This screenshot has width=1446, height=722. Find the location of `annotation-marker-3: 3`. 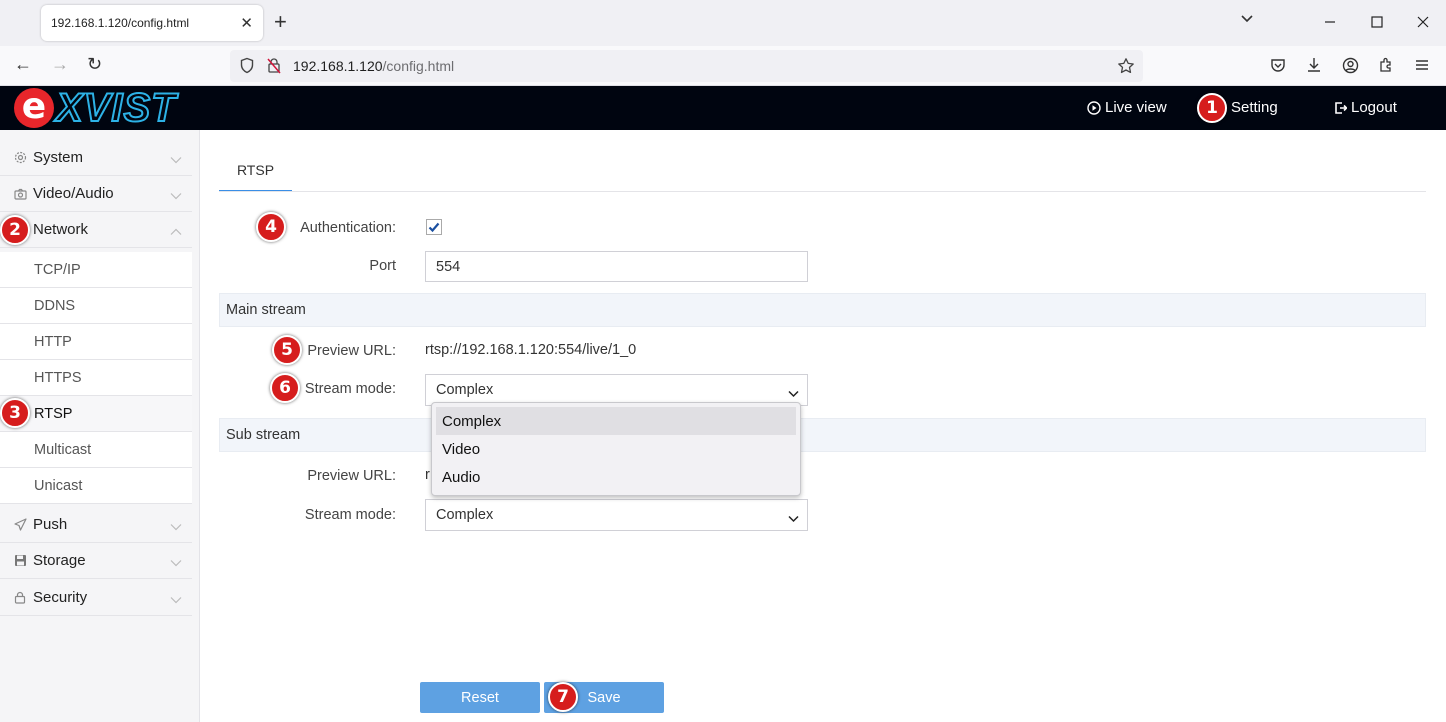

annotation-marker-3: 3 is located at coordinates (15, 413).